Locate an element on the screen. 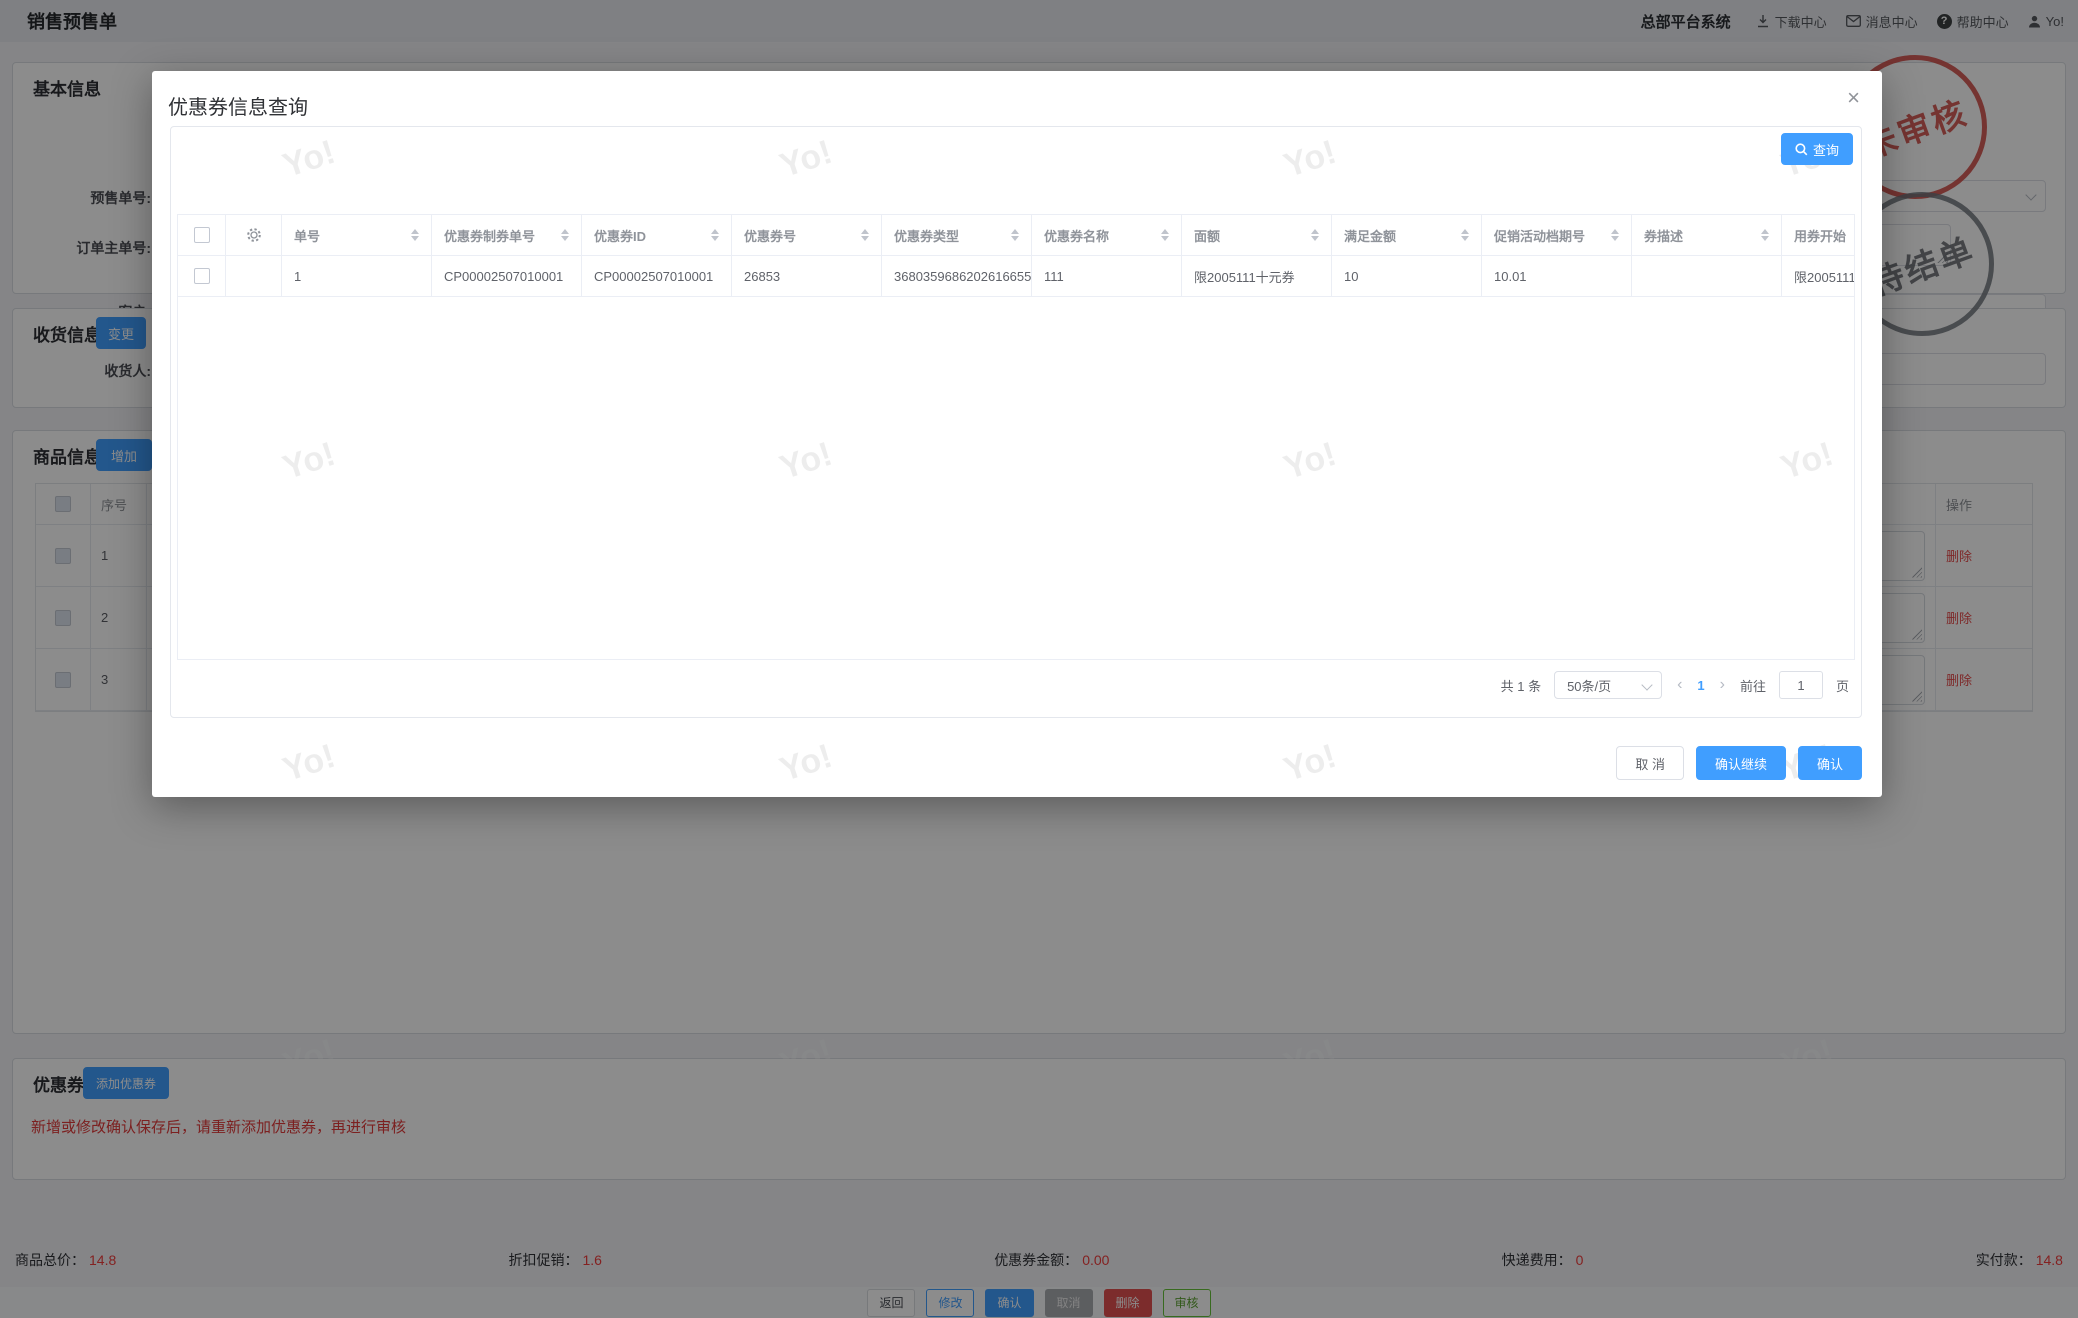  col-header: 优惠券名称 is located at coordinates (1107, 235).